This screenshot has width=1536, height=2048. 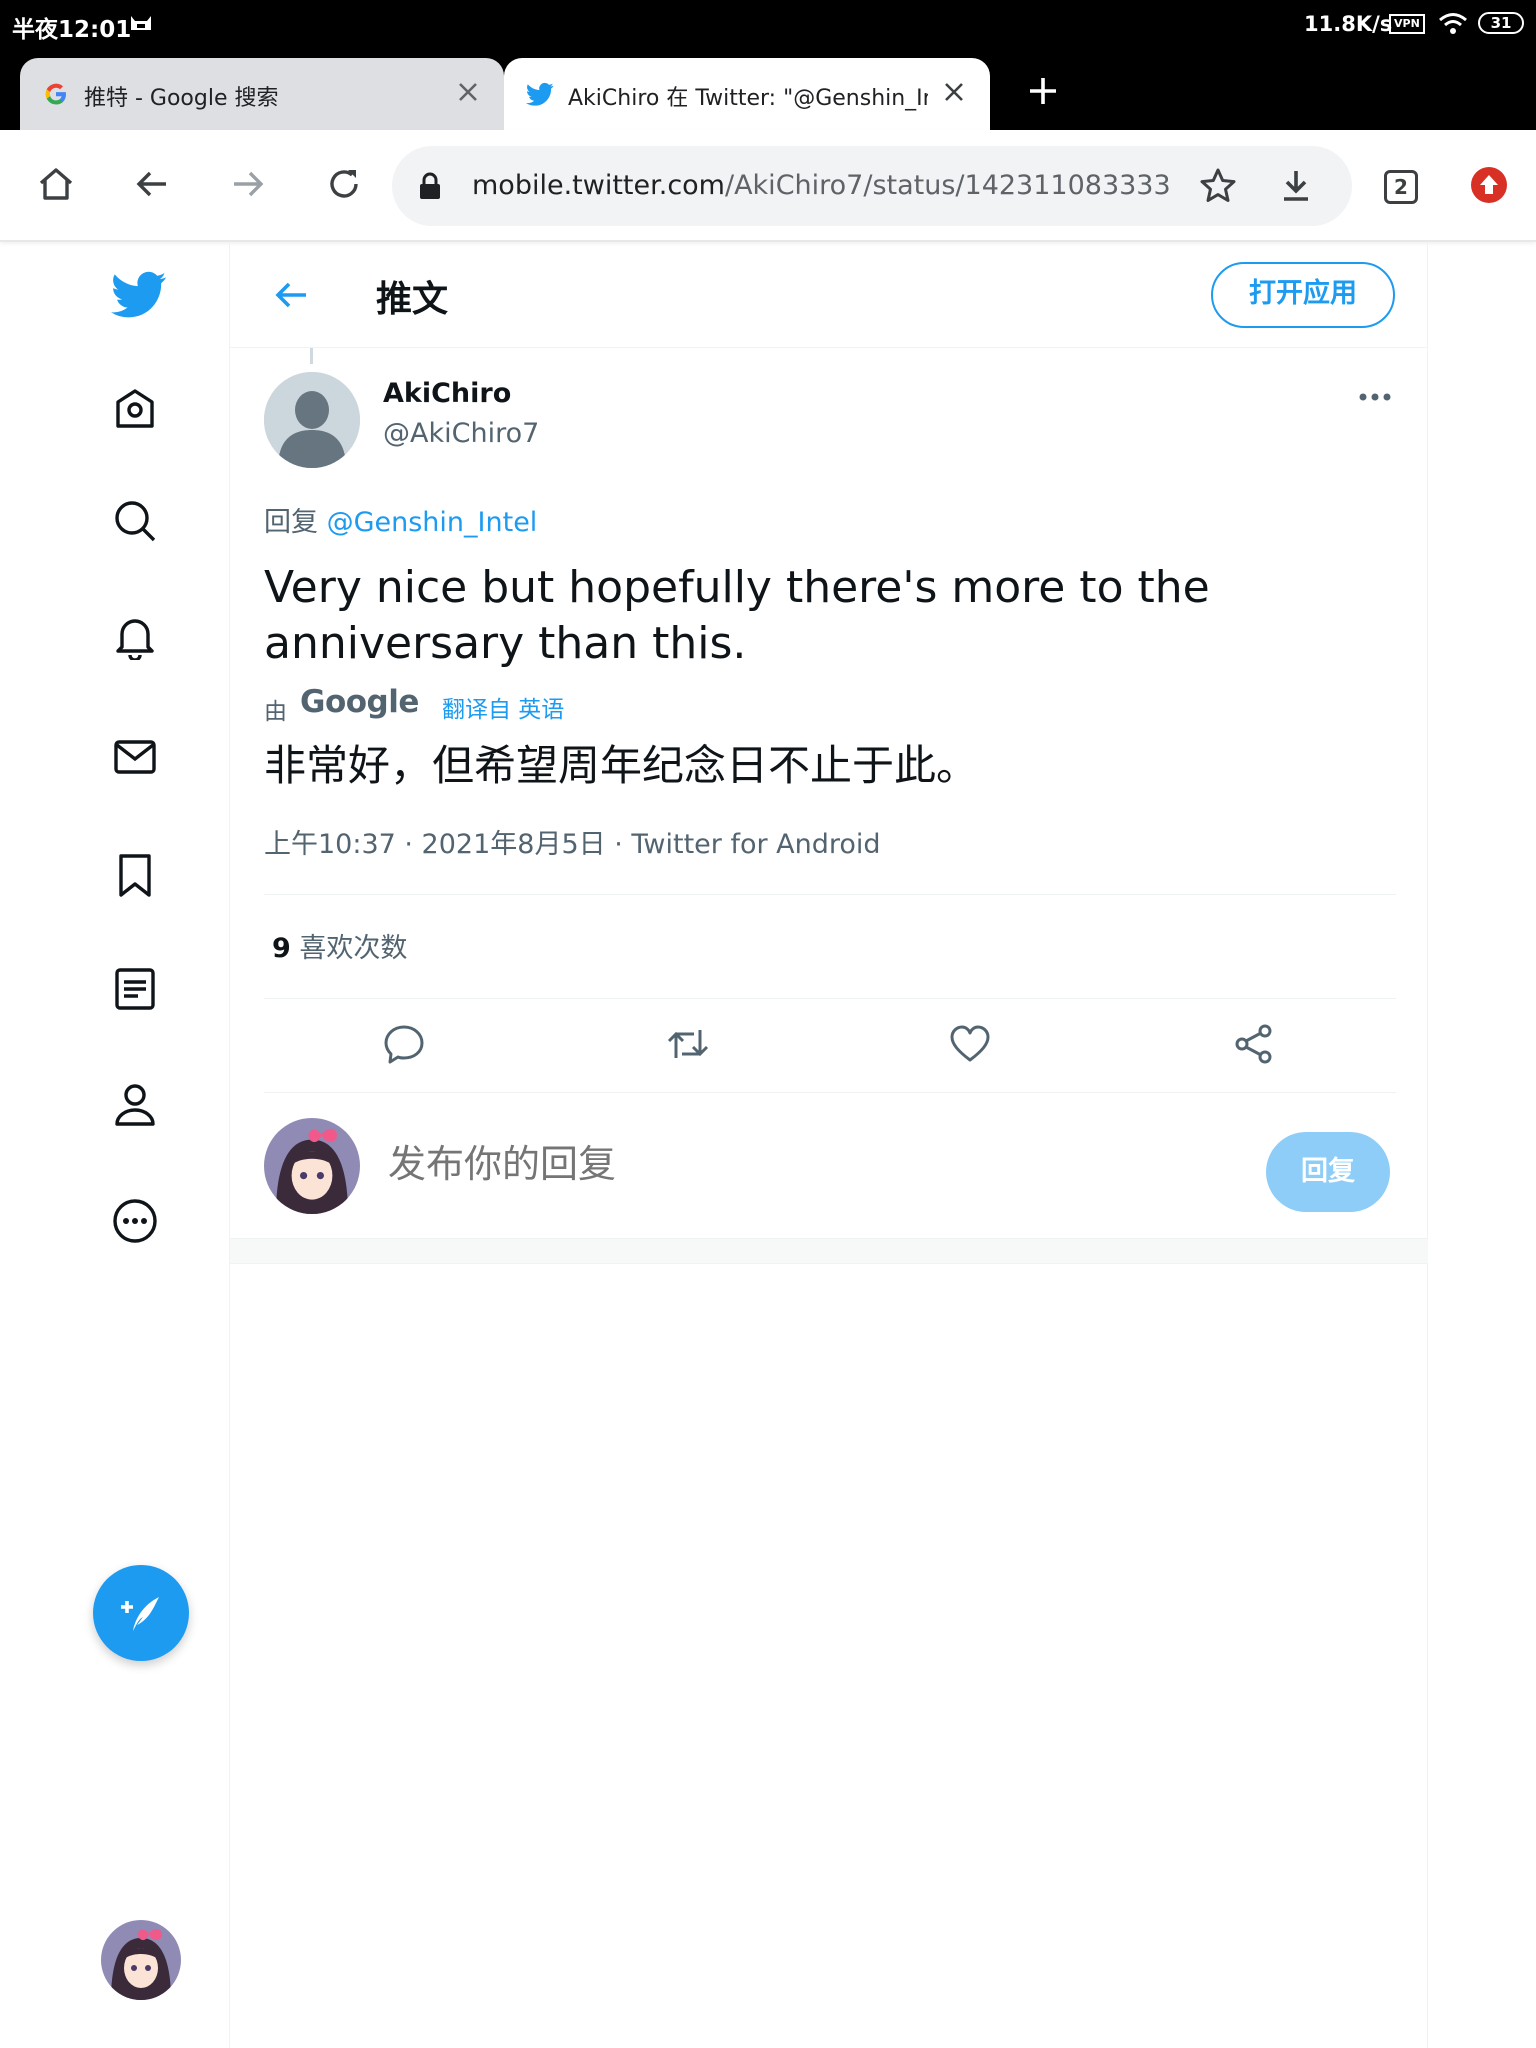 I want to click on default-avatar-icon, so click(x=312, y=420).